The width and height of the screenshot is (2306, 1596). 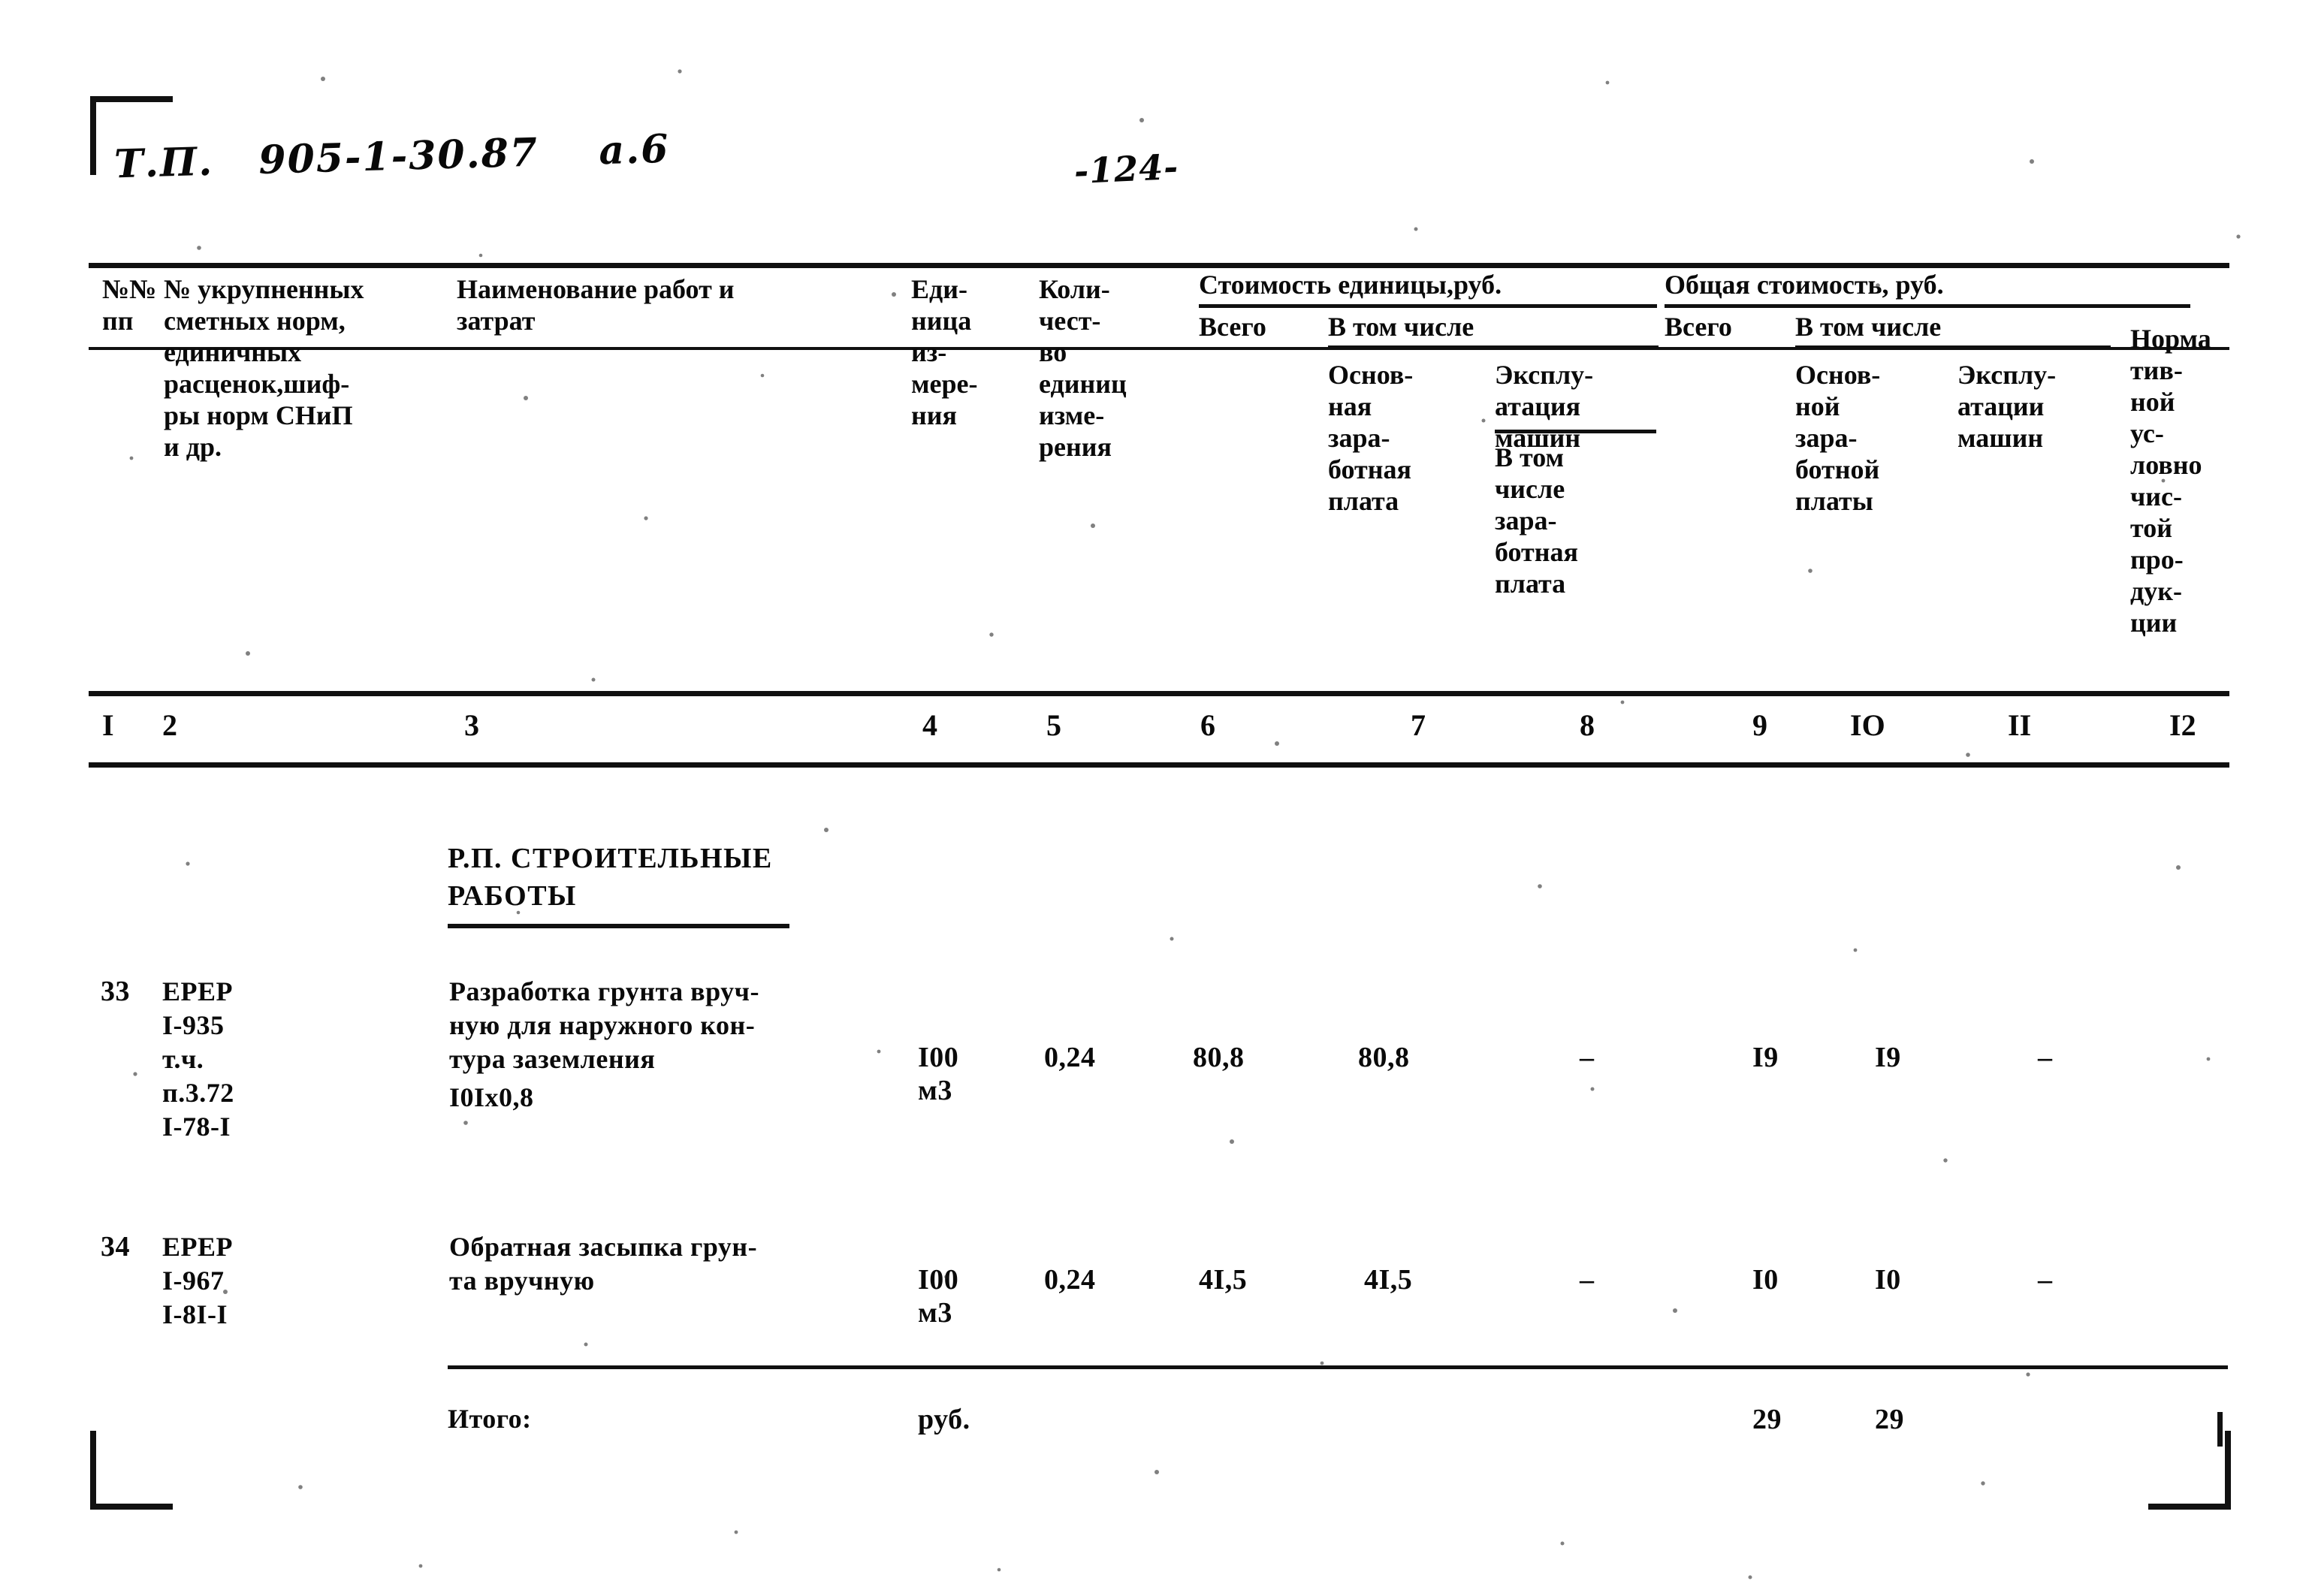 I want to click on header-col-7: Основ- ная зара- ботная плата, so click(x=1371, y=438).